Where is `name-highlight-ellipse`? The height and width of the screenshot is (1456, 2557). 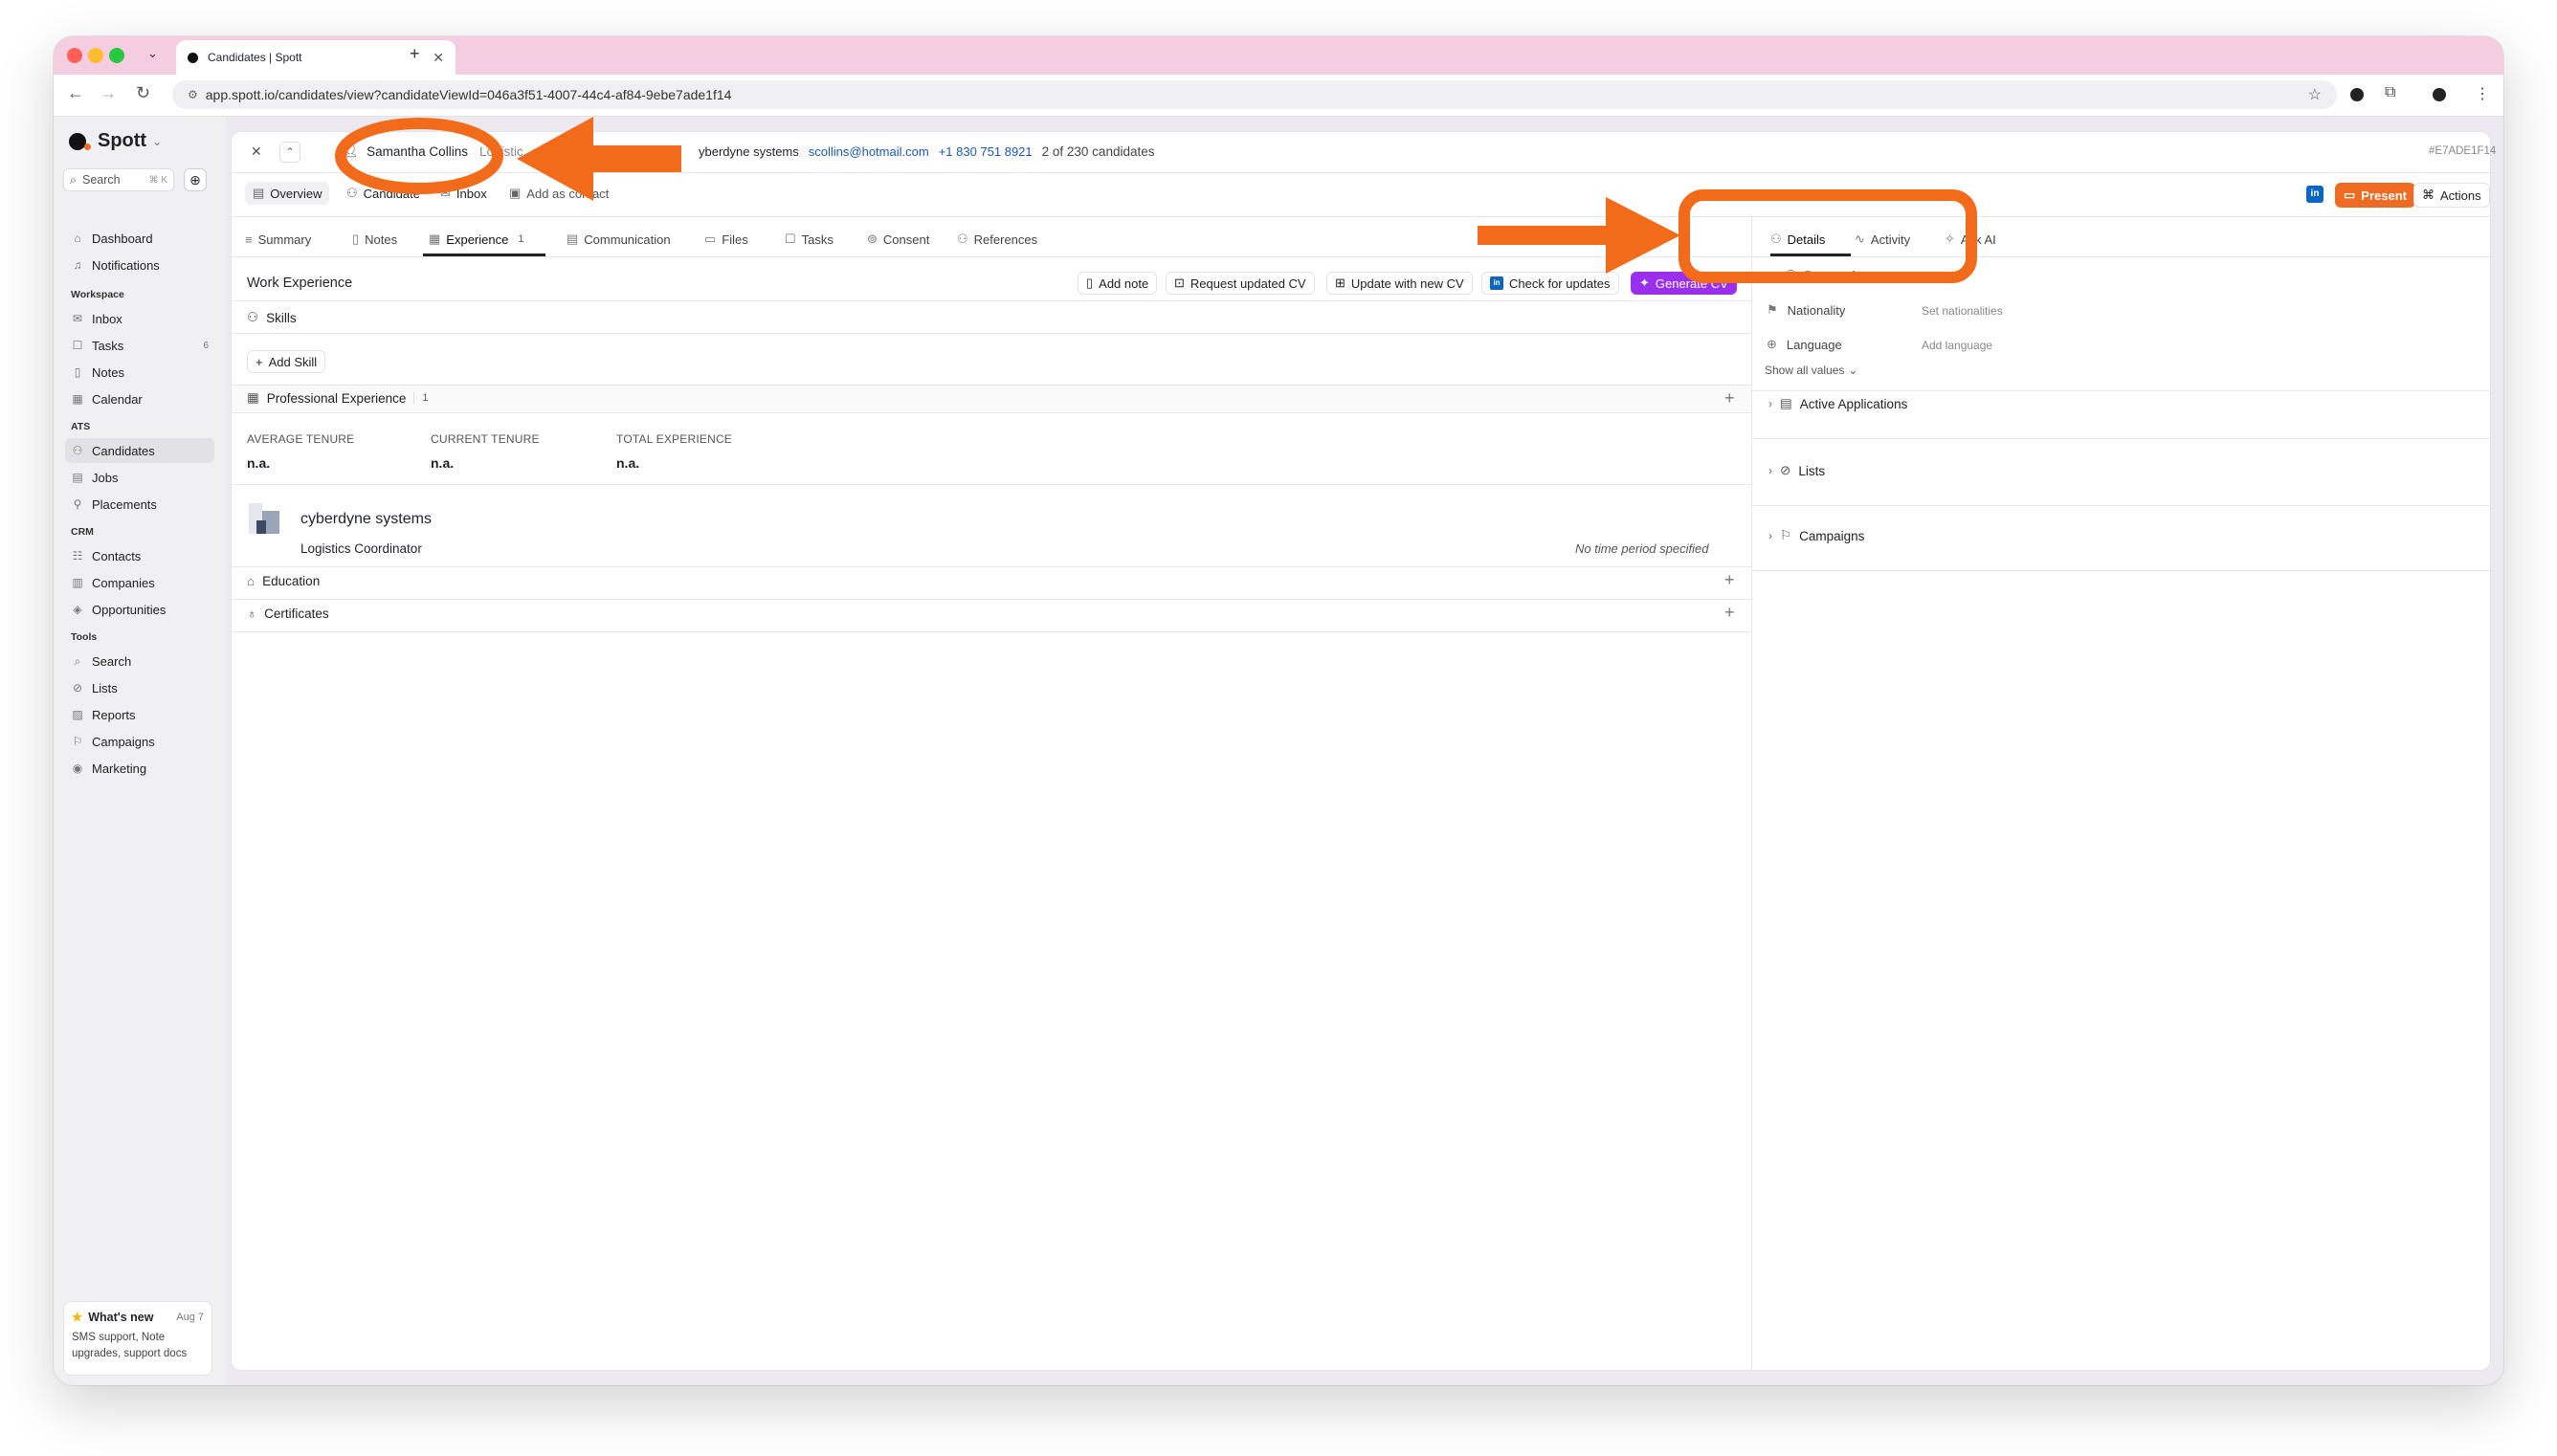
name-highlight-ellipse is located at coordinates (419, 156).